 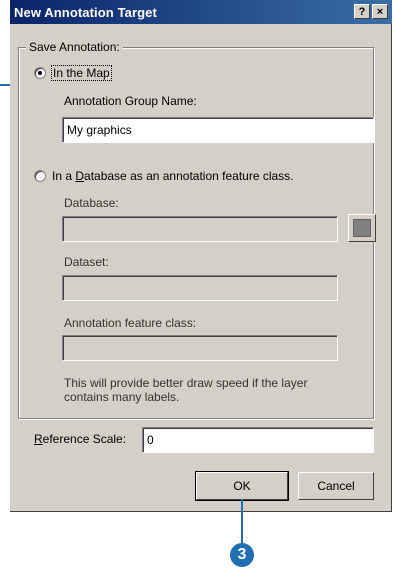 I want to click on radio-in-database-indicator, so click(x=40, y=176).